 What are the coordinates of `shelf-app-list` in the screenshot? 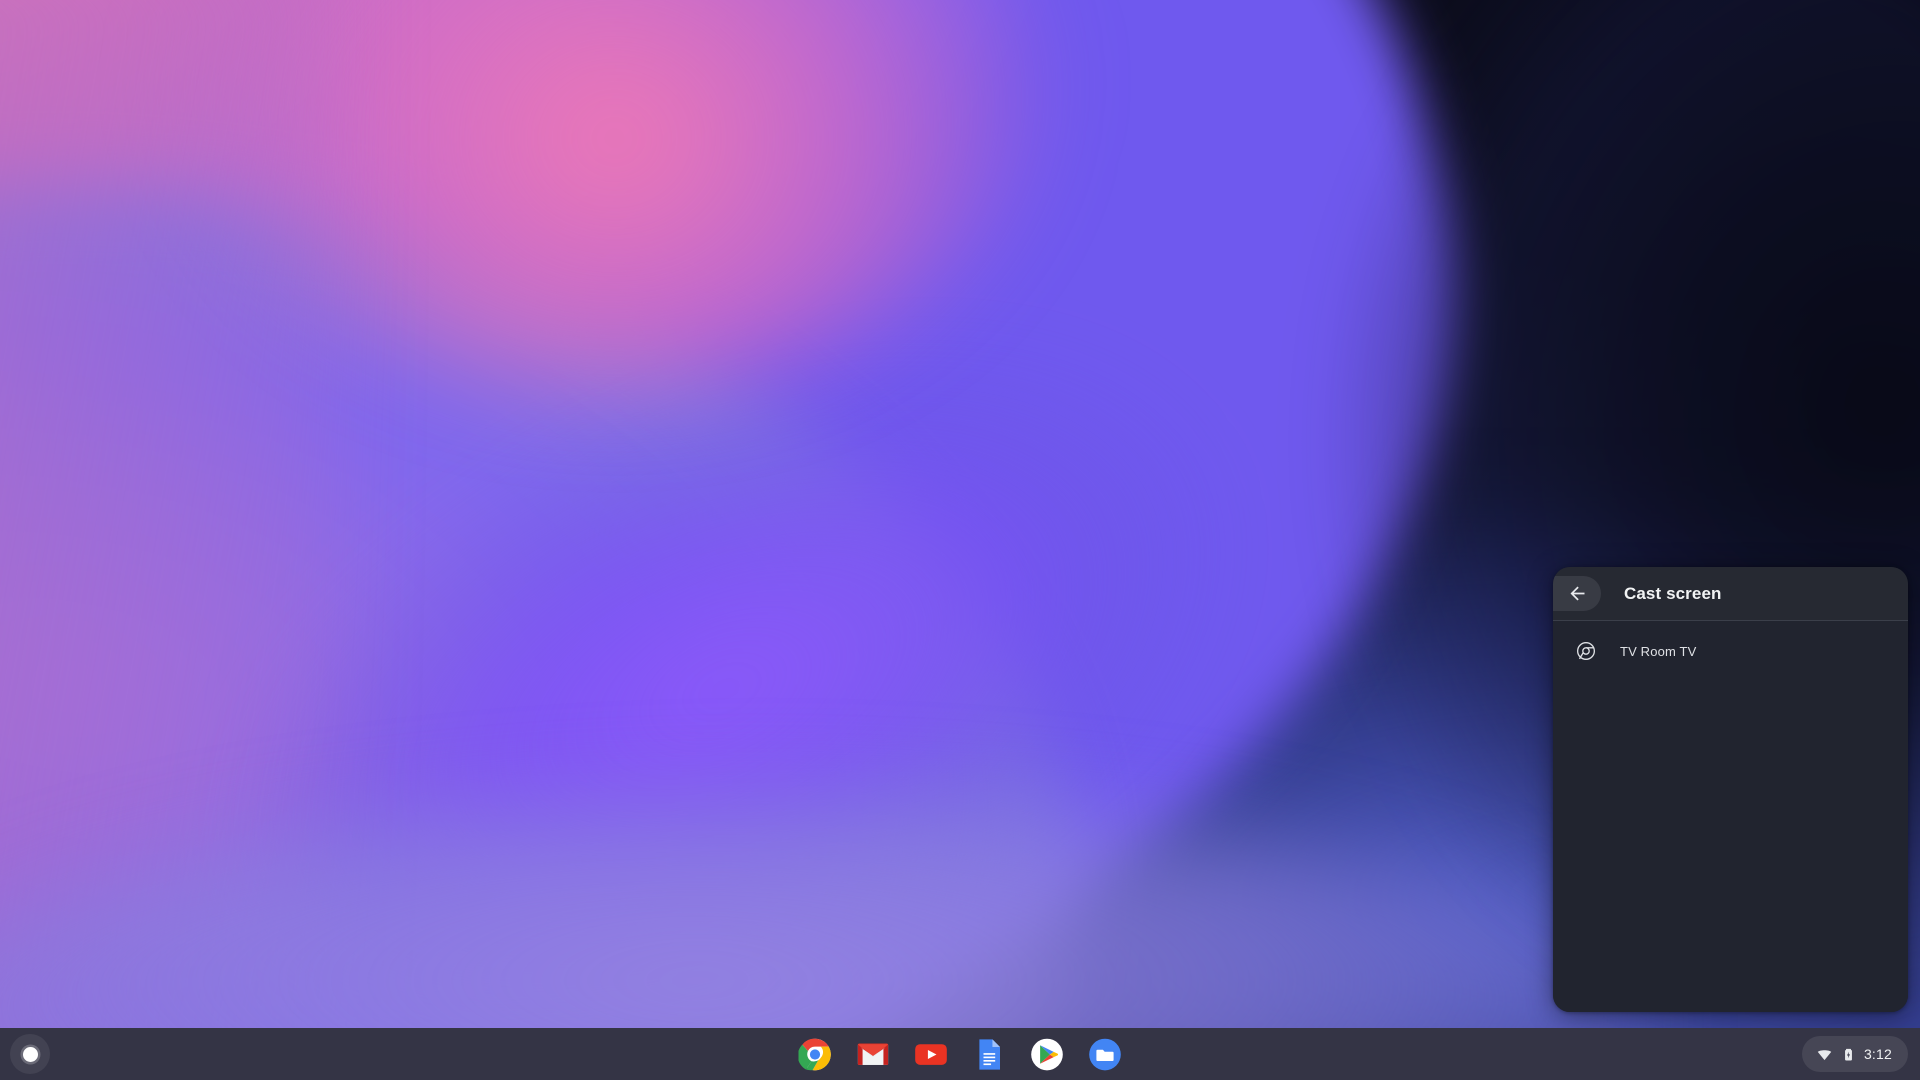 It's located at (960, 1054).